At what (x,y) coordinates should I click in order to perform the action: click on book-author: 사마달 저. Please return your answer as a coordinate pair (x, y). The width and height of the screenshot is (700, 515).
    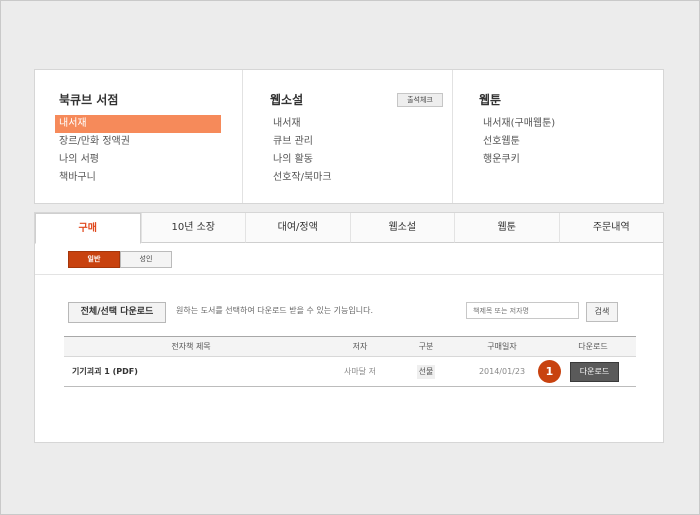
    Looking at the image, I should click on (360, 371).